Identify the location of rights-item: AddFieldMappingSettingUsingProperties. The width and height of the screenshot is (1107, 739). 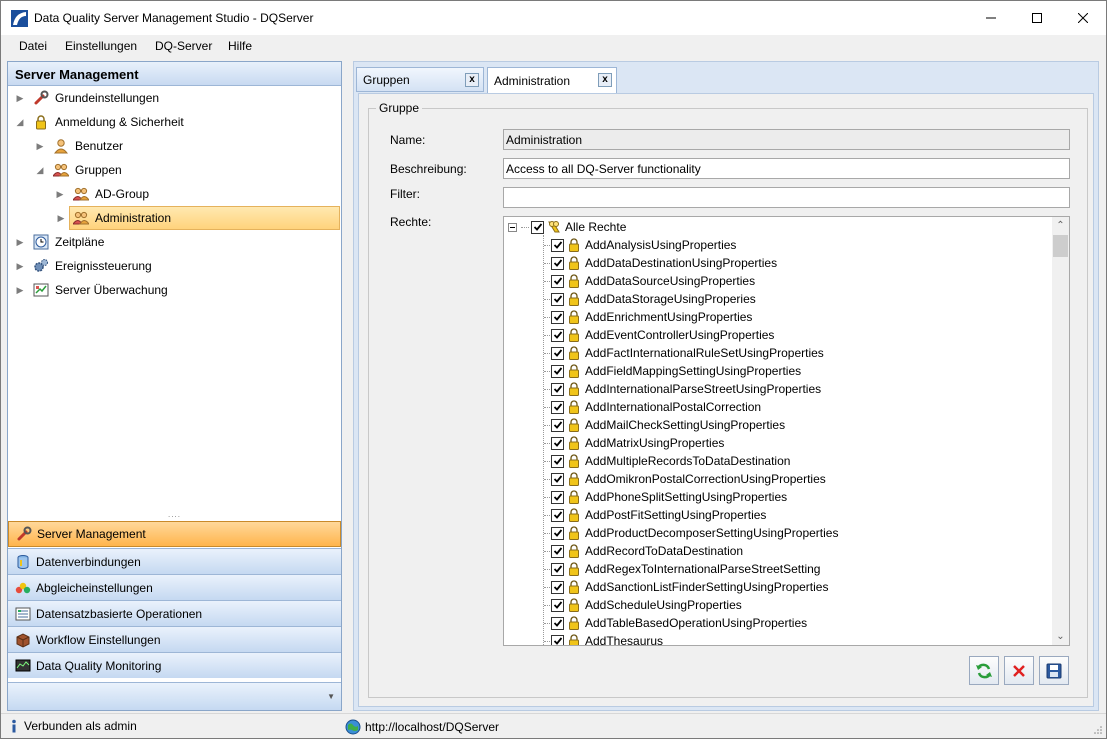
(676, 371).